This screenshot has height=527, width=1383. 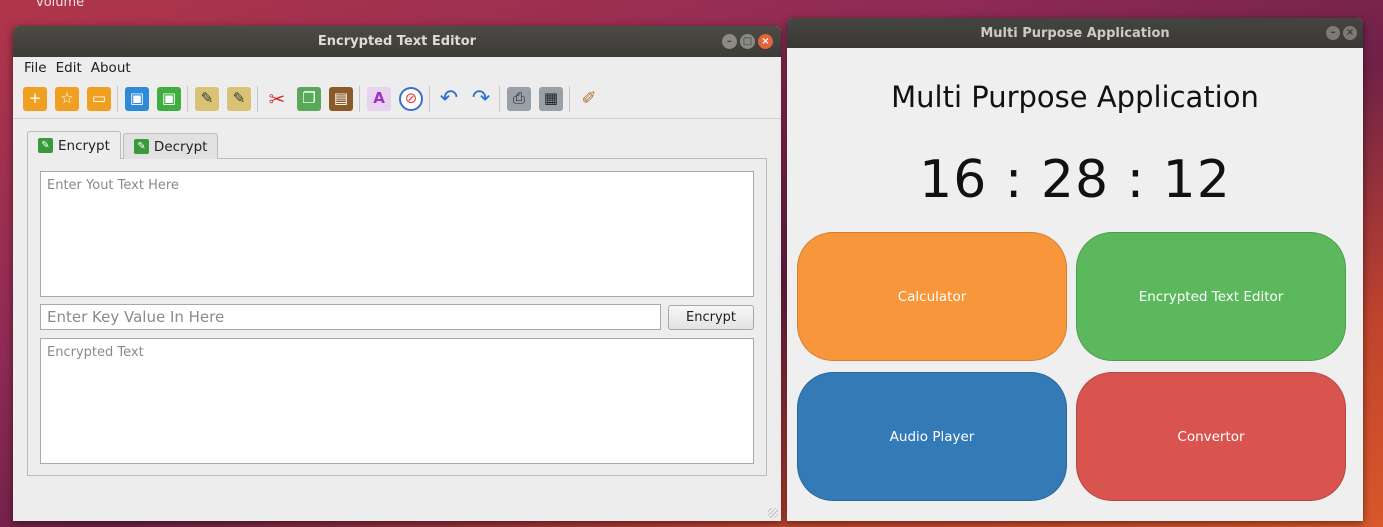 I want to click on favorite-folder-icon: ☆, so click(x=67, y=98).